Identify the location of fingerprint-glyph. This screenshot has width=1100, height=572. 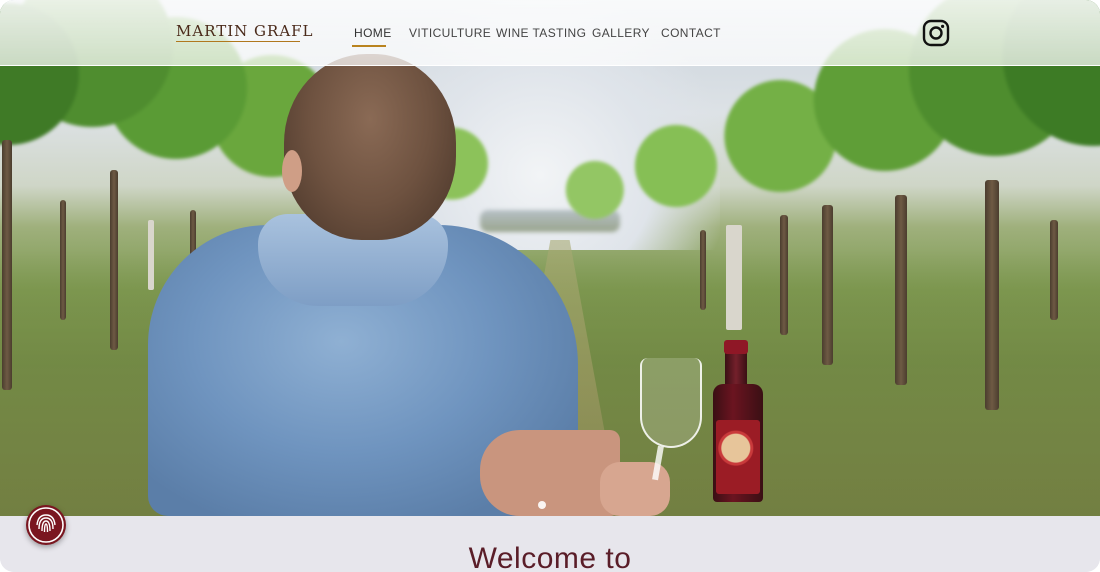
(46, 525).